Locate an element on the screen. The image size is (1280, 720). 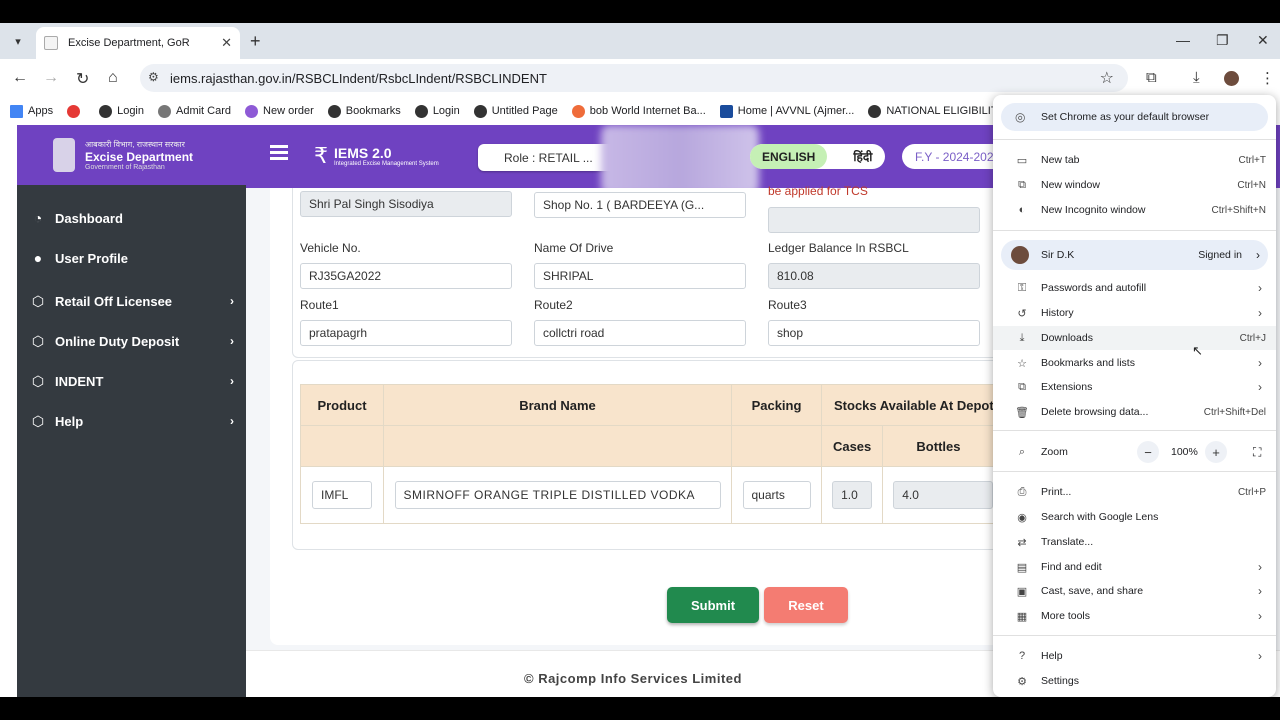
vehicle-input: RJ35GA2022 is located at coordinates (406, 276).